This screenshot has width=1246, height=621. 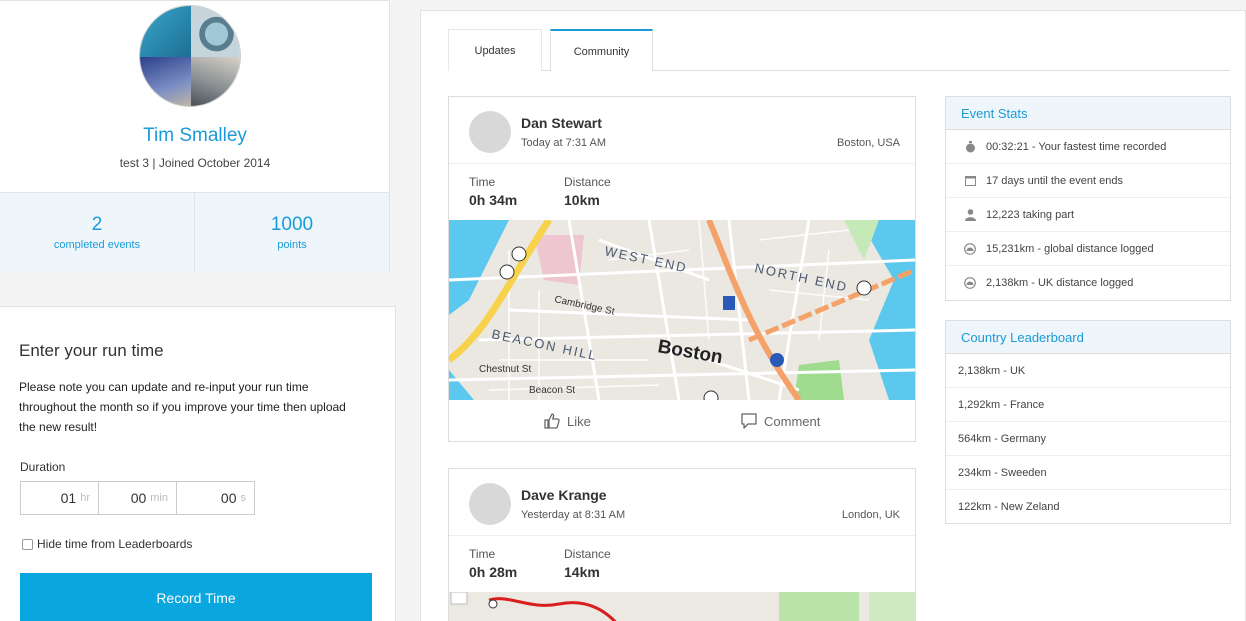 What do you see at coordinates (552, 421) in the screenshot?
I see `thumbs-up-icon` at bounding box center [552, 421].